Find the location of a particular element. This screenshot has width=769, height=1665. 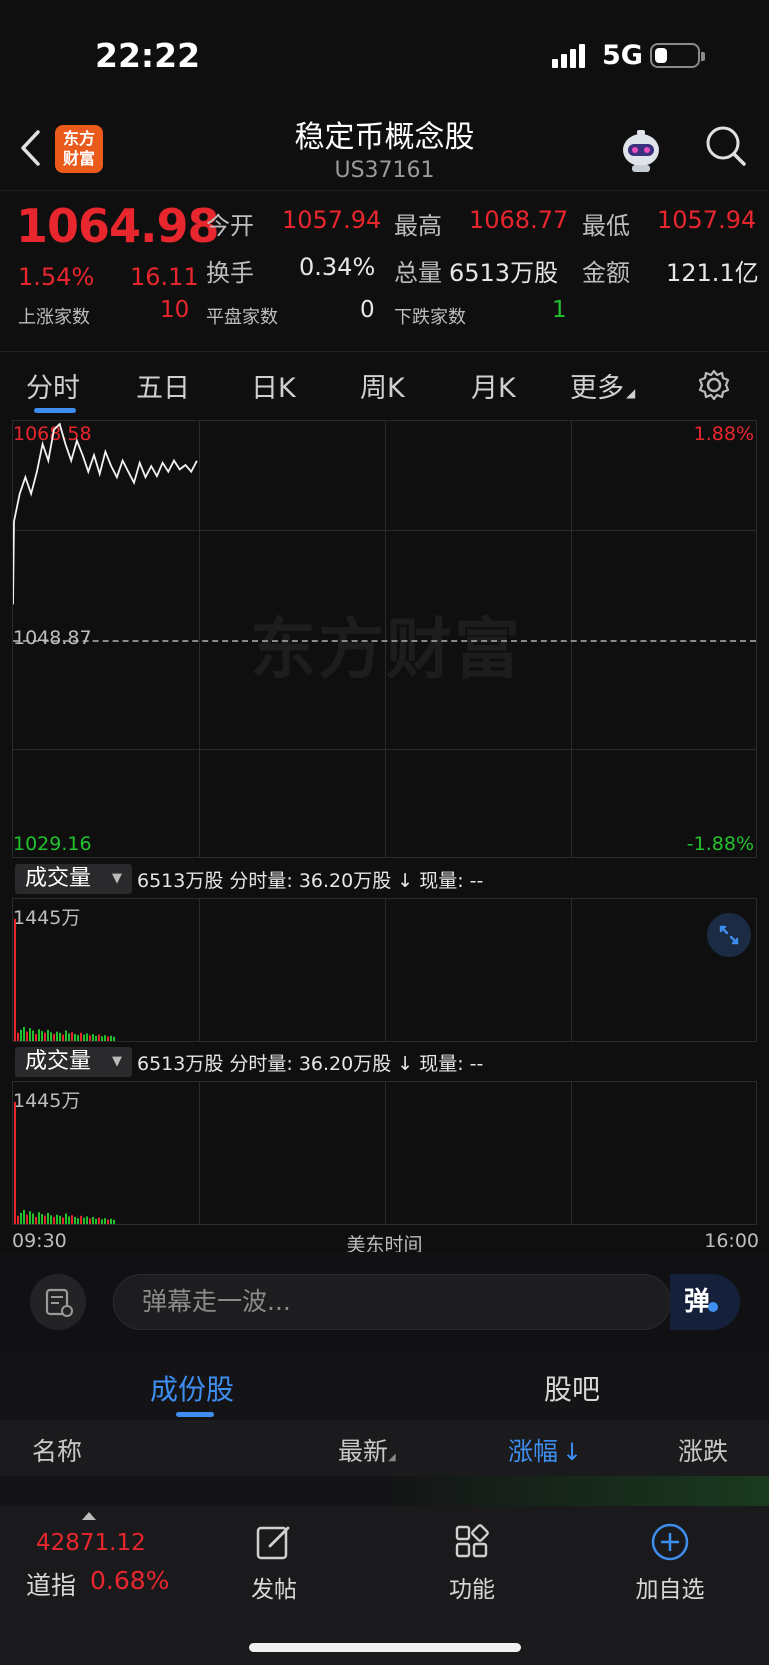

search-icon is located at coordinates (726, 148).